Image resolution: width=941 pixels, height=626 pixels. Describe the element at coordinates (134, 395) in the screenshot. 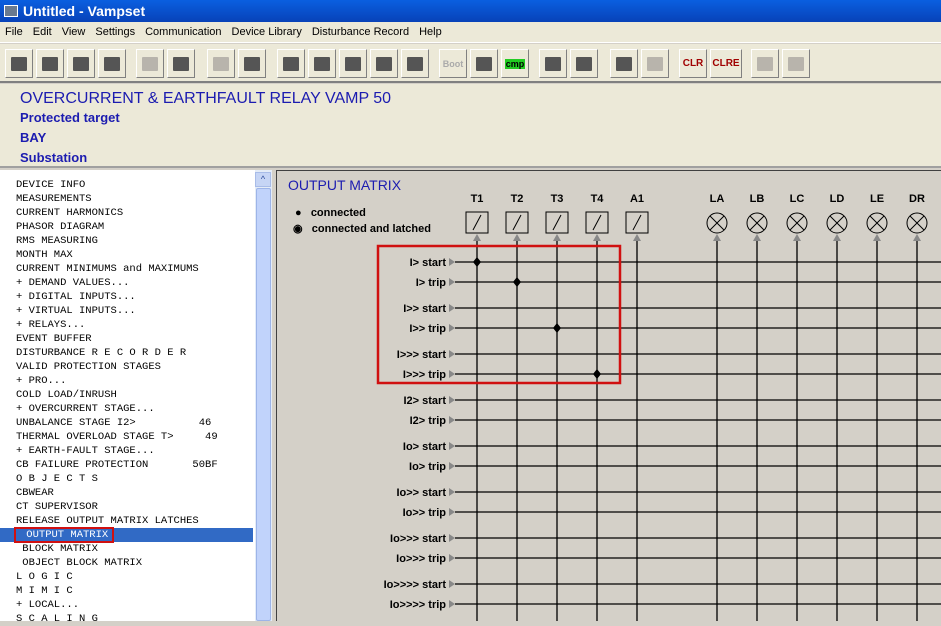

I see `tree-item: COLD LOAD/INRUSH` at that location.